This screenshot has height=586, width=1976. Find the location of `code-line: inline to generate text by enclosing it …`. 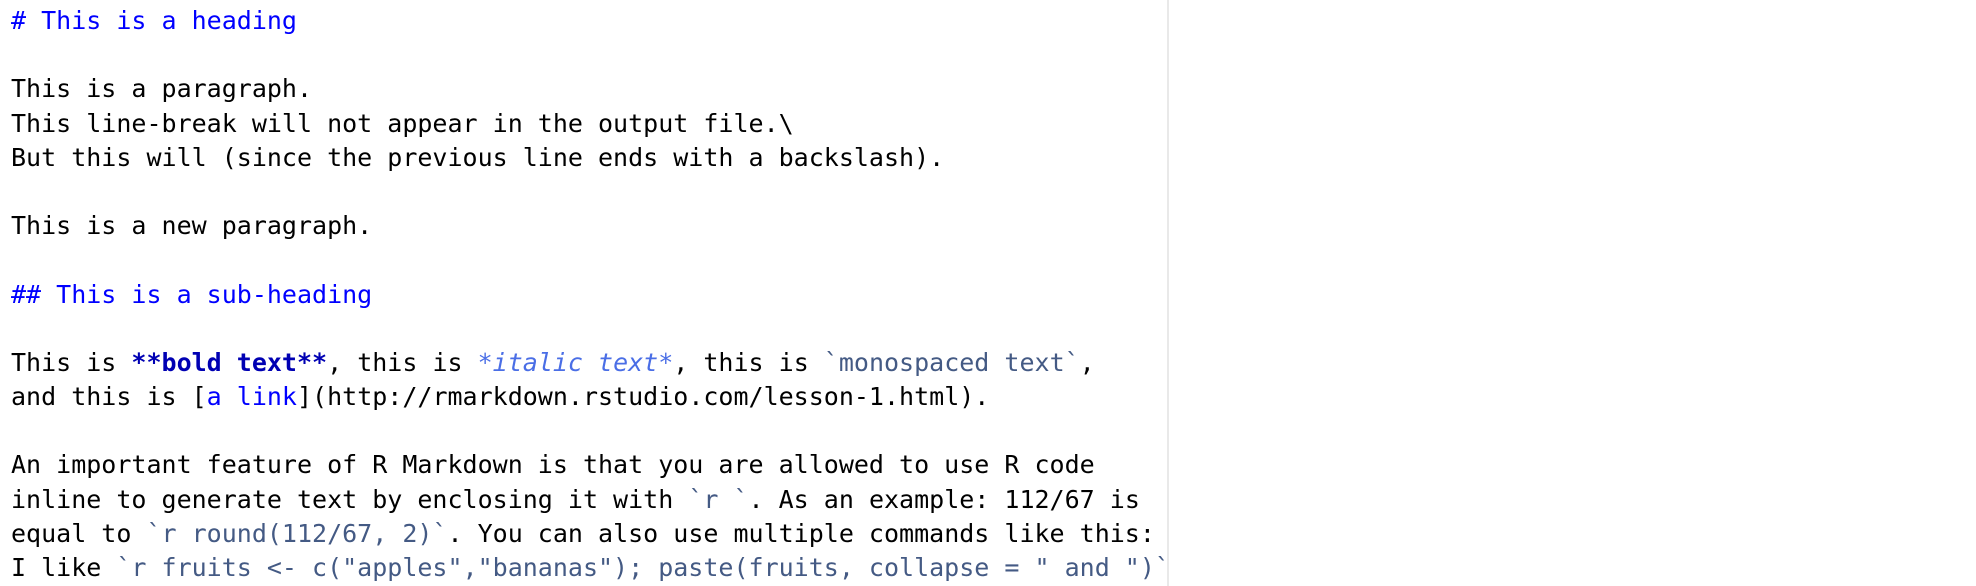

code-line: inline to generate text by enclosing it … is located at coordinates (589, 500).